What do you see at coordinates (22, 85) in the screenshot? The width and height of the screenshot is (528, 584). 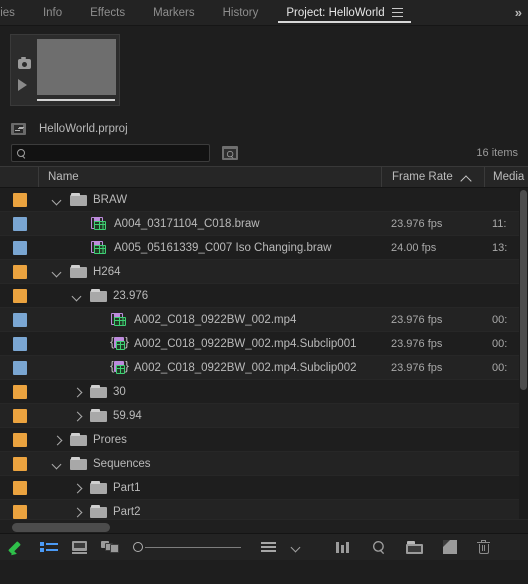 I see `play-icon` at bounding box center [22, 85].